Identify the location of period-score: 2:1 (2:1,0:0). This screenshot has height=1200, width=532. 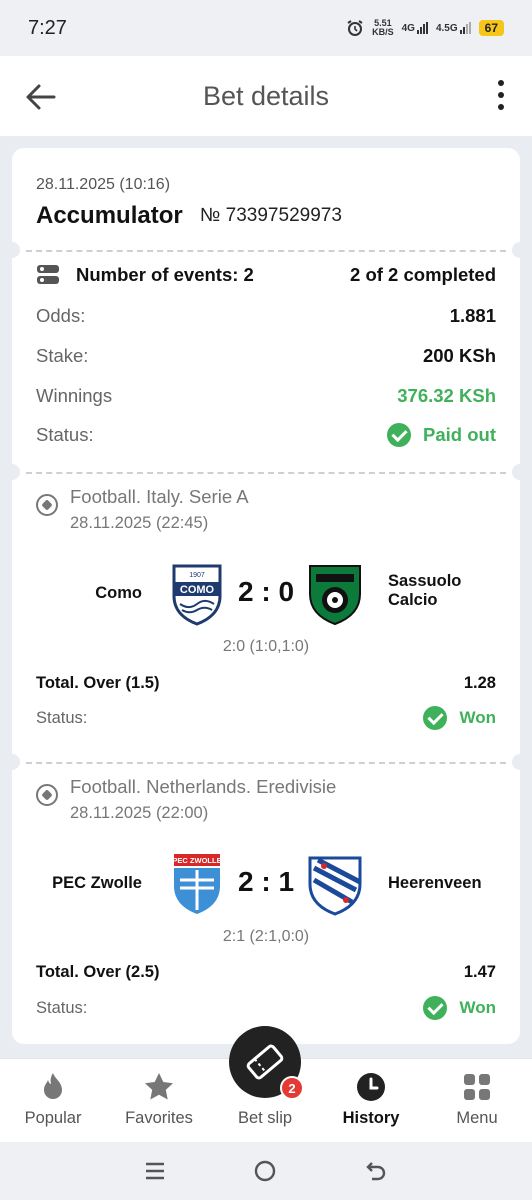
(266, 936).